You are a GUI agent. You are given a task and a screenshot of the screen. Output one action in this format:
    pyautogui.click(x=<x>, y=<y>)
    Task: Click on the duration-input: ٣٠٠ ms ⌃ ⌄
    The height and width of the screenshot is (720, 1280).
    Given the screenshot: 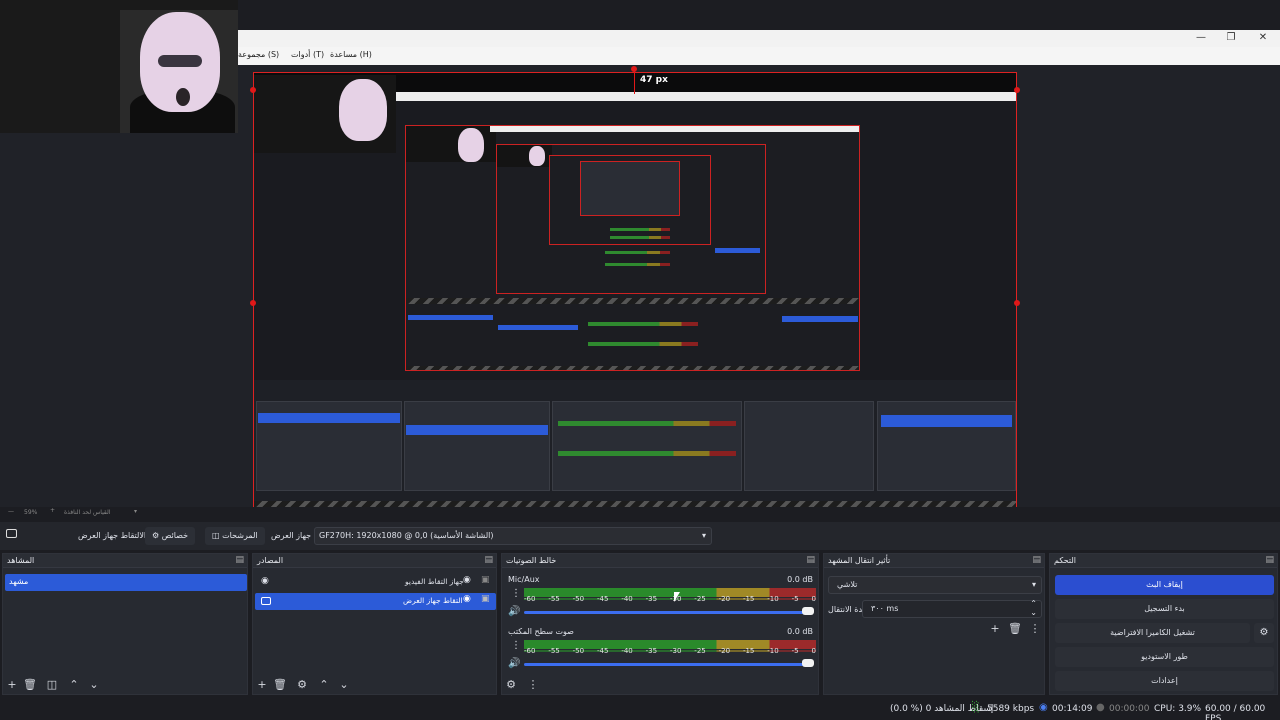 What is the action you would take?
    pyautogui.click(x=952, y=608)
    